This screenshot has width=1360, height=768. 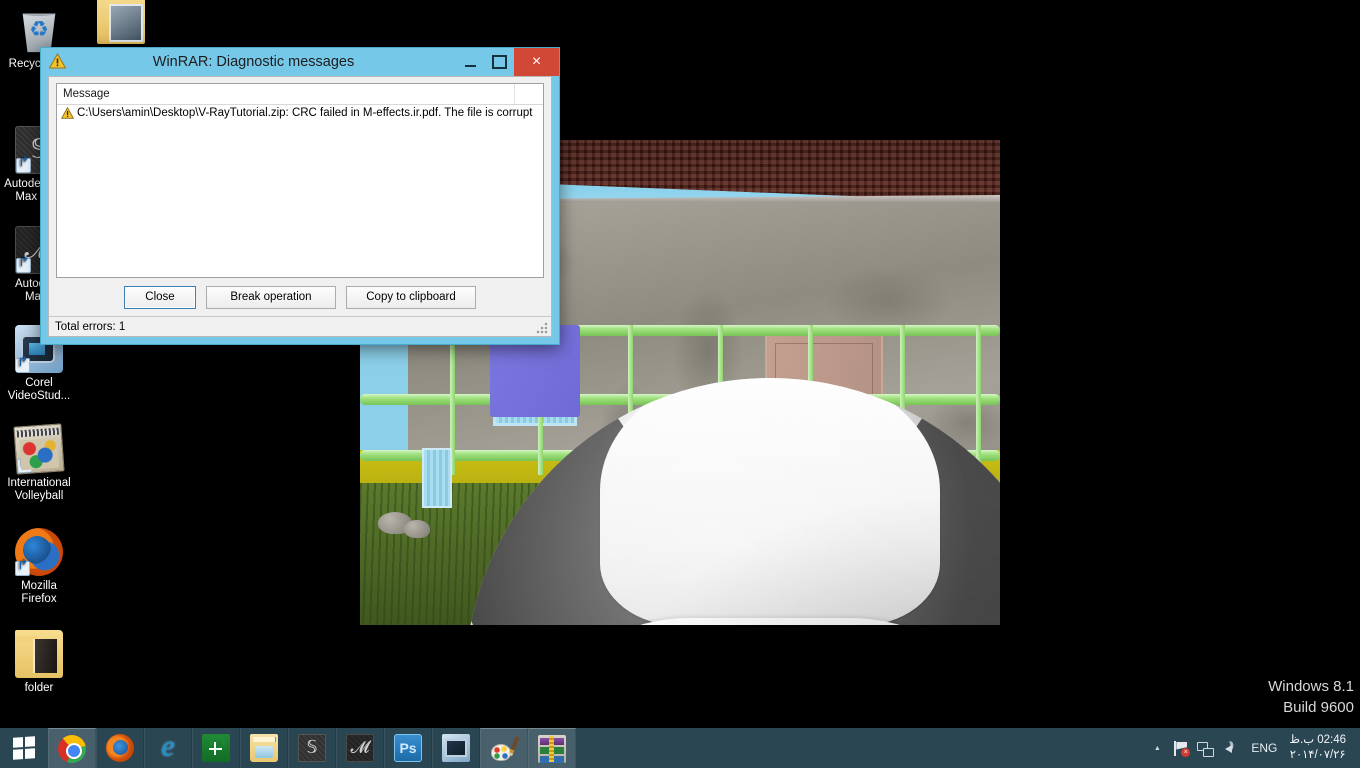 I want to click on message-list-header: Message, so click(x=300, y=94).